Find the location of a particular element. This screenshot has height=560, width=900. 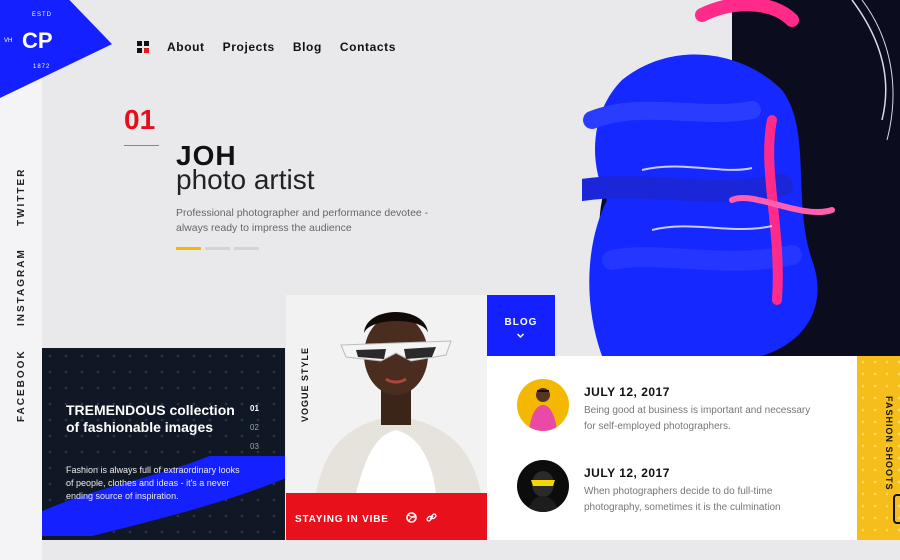

nav-item-projects: Projects is located at coordinates (249, 47).